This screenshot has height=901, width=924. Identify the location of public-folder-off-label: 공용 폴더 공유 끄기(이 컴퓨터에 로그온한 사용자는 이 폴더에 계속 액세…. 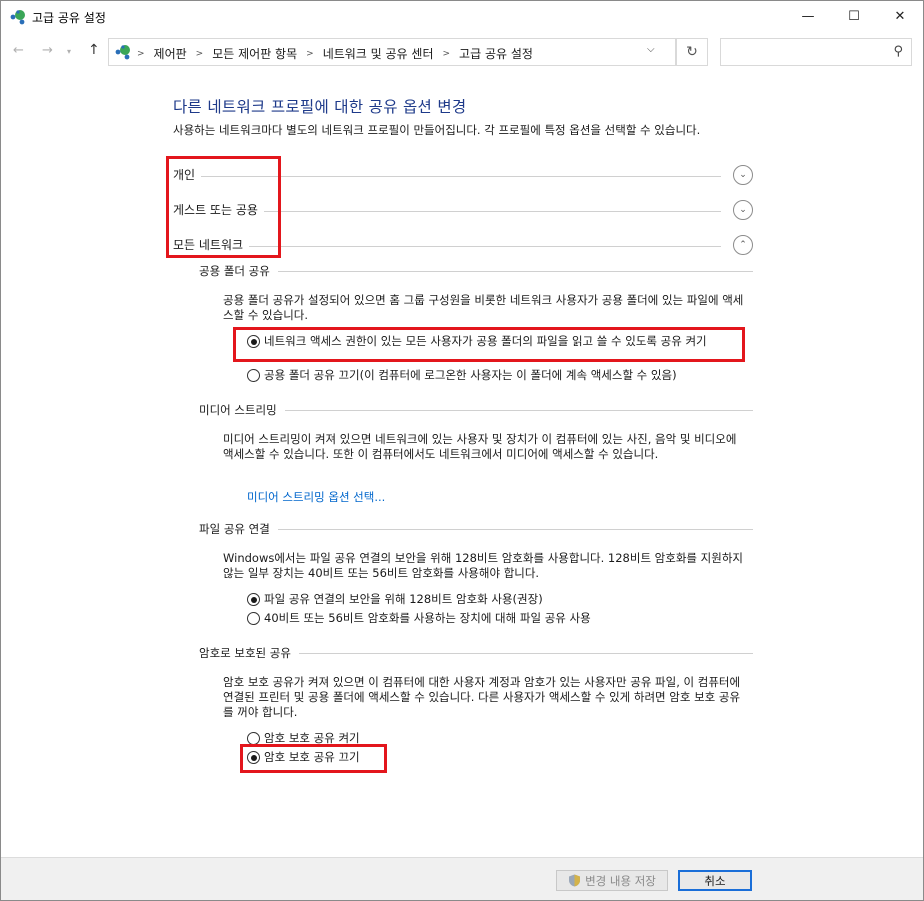
(470, 375).